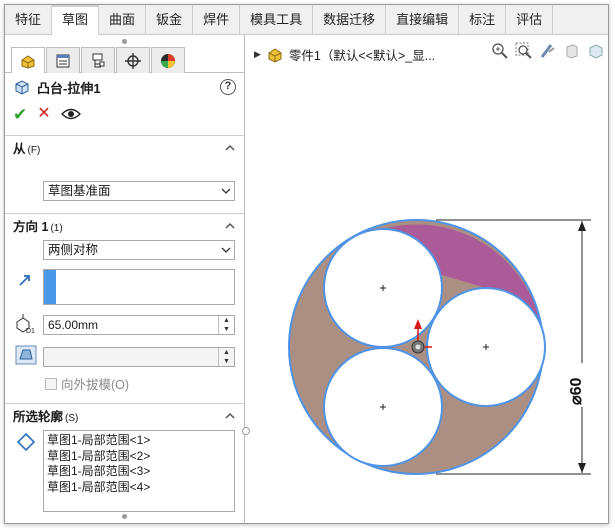 This screenshot has width=615, height=530. I want to click on tab-surfaces: 曲面, so click(123, 20).